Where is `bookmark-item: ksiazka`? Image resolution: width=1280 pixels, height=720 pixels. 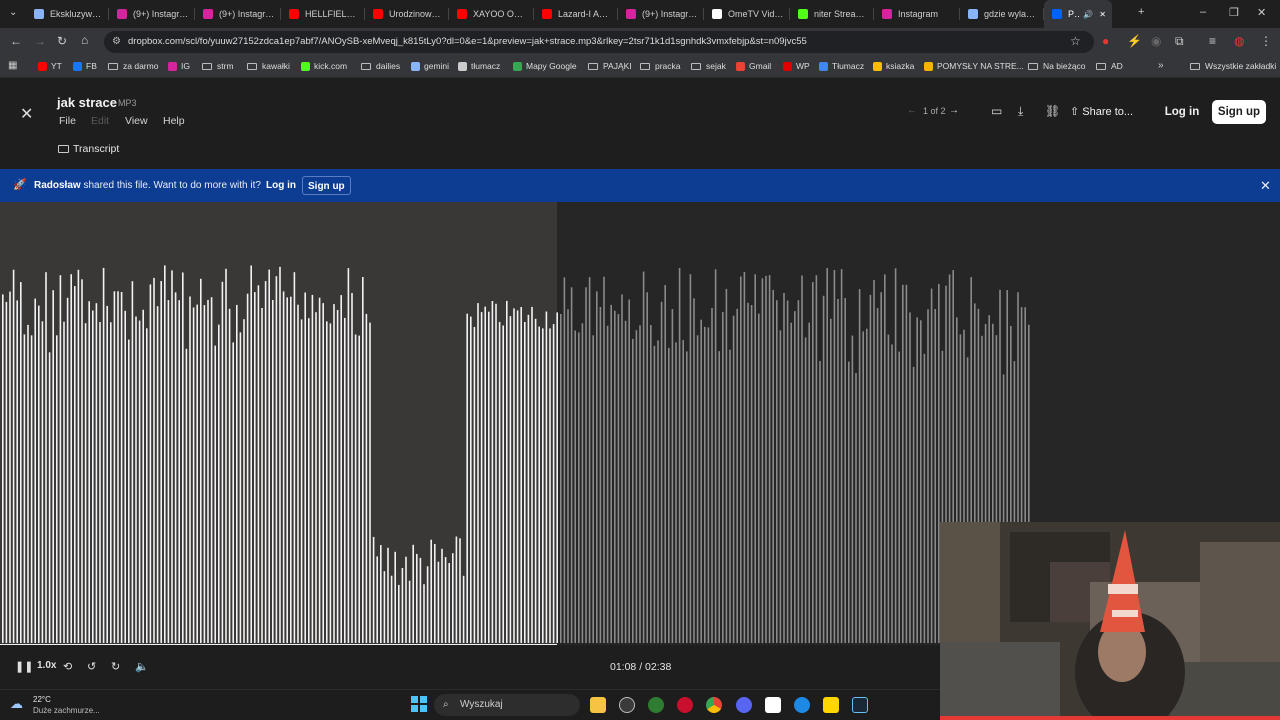
bookmark-item: ksiazka is located at coordinates (893, 66).